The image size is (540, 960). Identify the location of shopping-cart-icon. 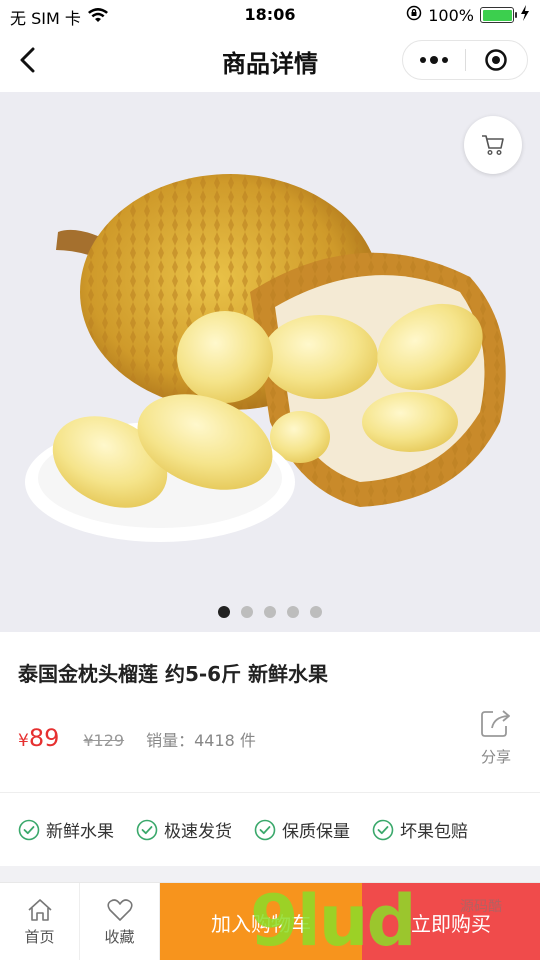
(493, 145).